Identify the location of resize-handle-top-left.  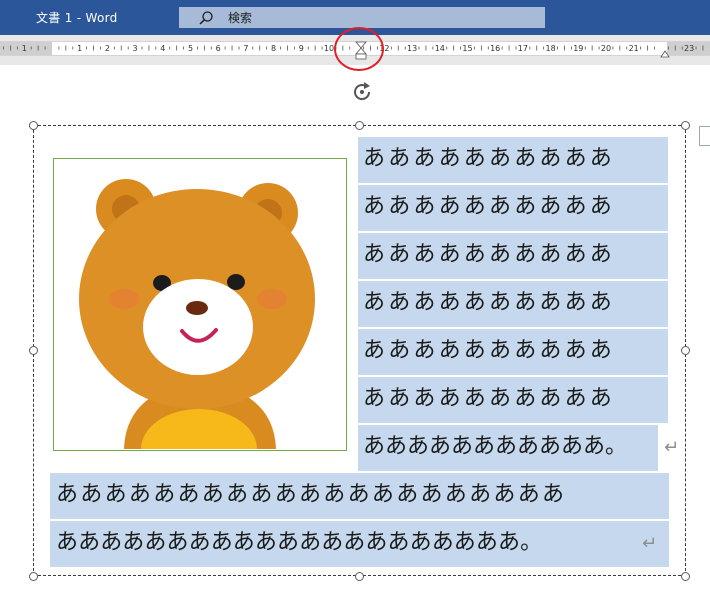
(33, 125).